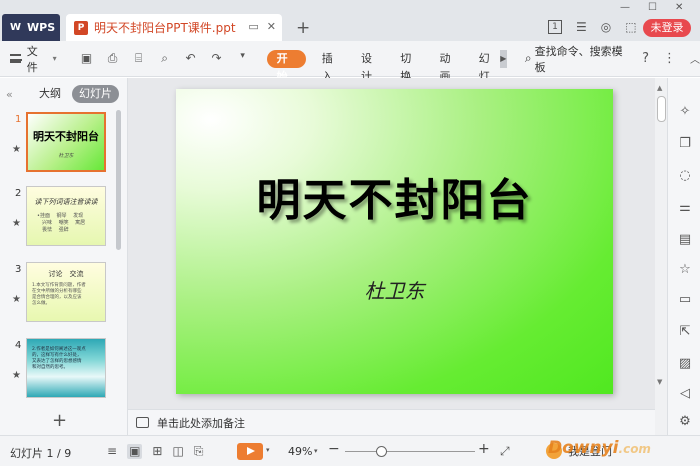 This screenshot has width=700, height=466. What do you see at coordinates (113, 58) in the screenshot?
I see `export-icon: ⎙` at bounding box center [113, 58].